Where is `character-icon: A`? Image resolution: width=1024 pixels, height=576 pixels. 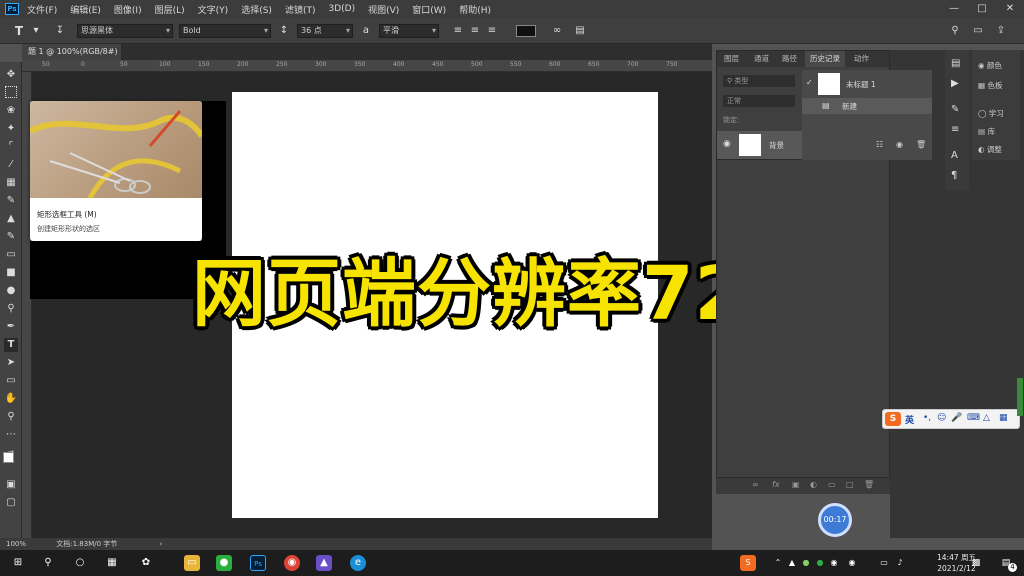 character-icon: A is located at coordinates (954, 155).